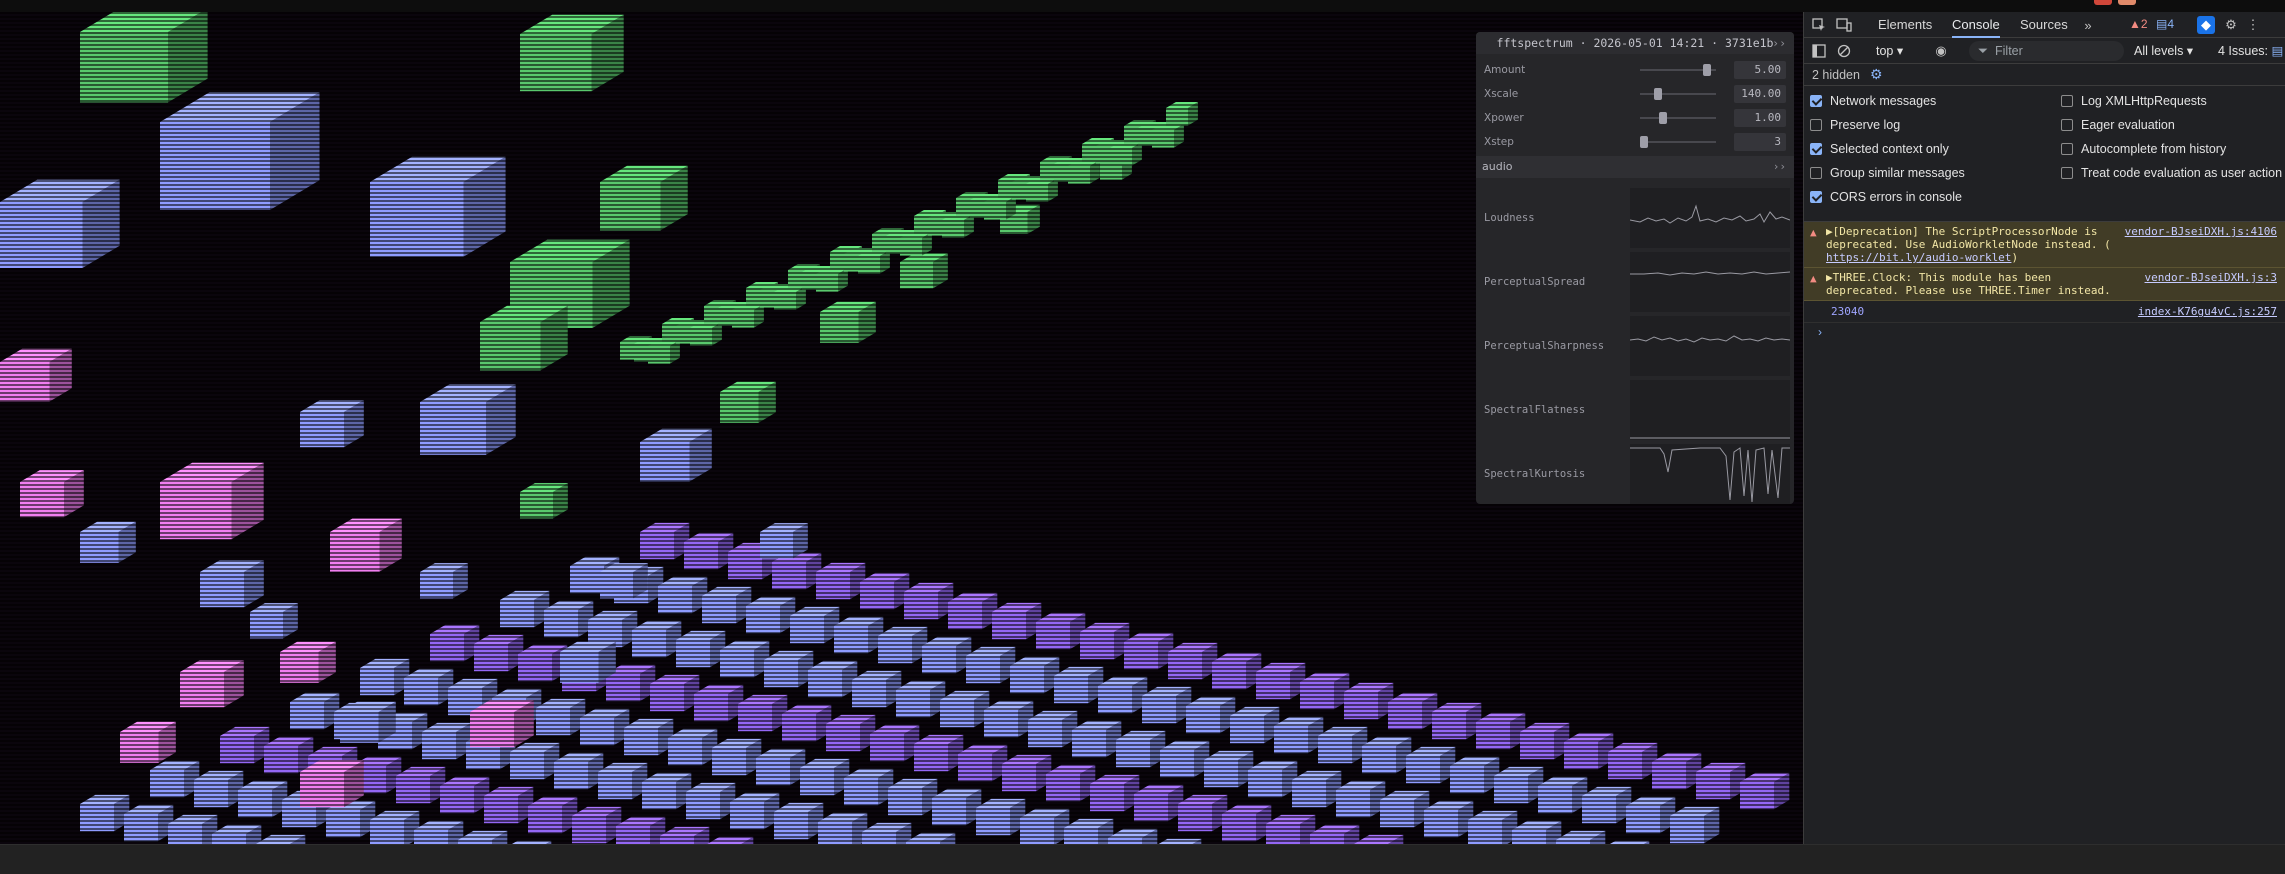 This screenshot has height=874, width=2285. What do you see at coordinates (1710, 282) in the screenshot?
I see `perceptual-spread-graph` at bounding box center [1710, 282].